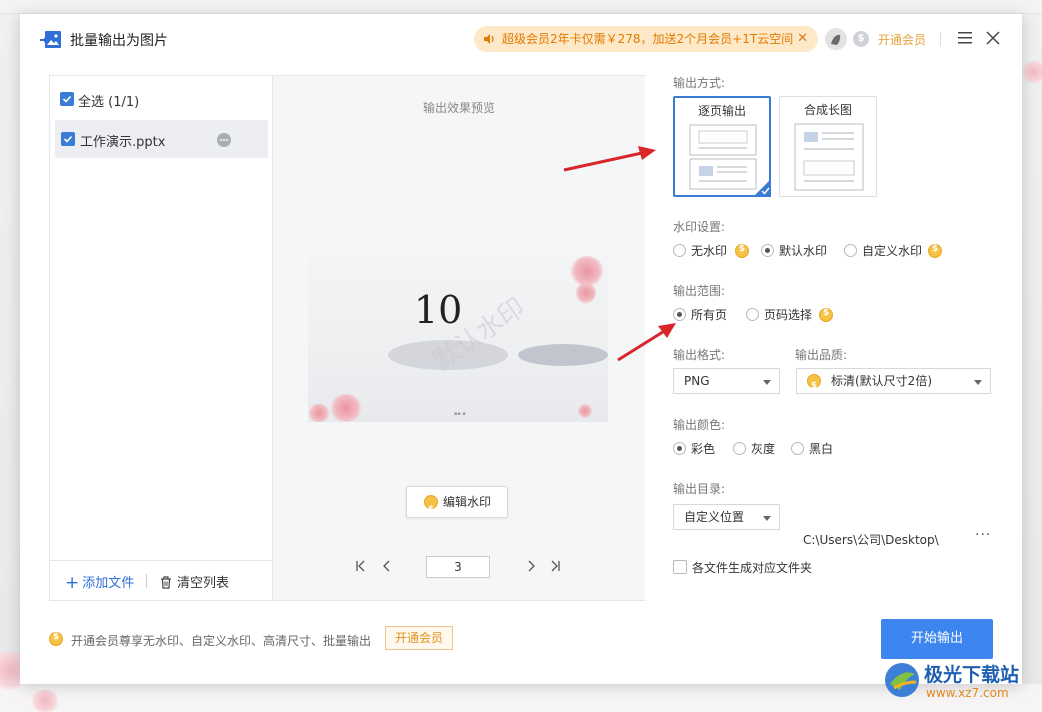 This screenshot has width=1042, height=712. Describe the element at coordinates (108, 583) in the screenshot. I see `add-file-label: 添加文件` at that location.